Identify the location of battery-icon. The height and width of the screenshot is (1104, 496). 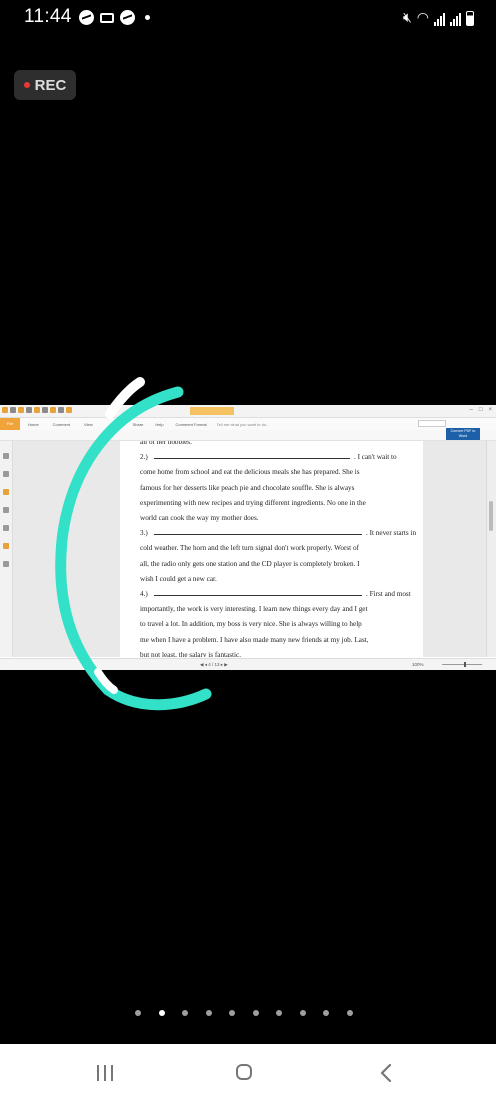
(470, 18).